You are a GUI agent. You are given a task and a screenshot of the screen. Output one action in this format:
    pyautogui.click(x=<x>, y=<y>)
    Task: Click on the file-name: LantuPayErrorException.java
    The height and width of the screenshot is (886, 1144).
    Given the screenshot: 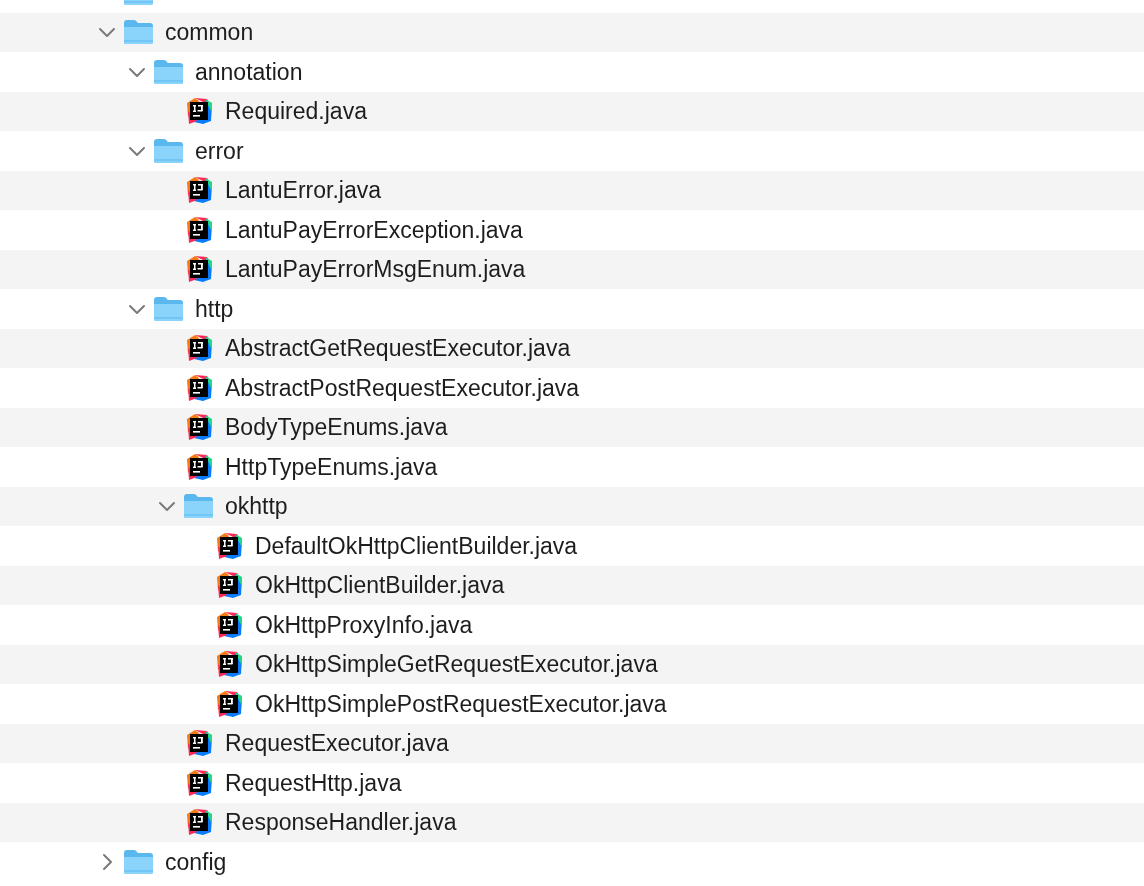 What is the action you would take?
    pyautogui.click(x=374, y=230)
    